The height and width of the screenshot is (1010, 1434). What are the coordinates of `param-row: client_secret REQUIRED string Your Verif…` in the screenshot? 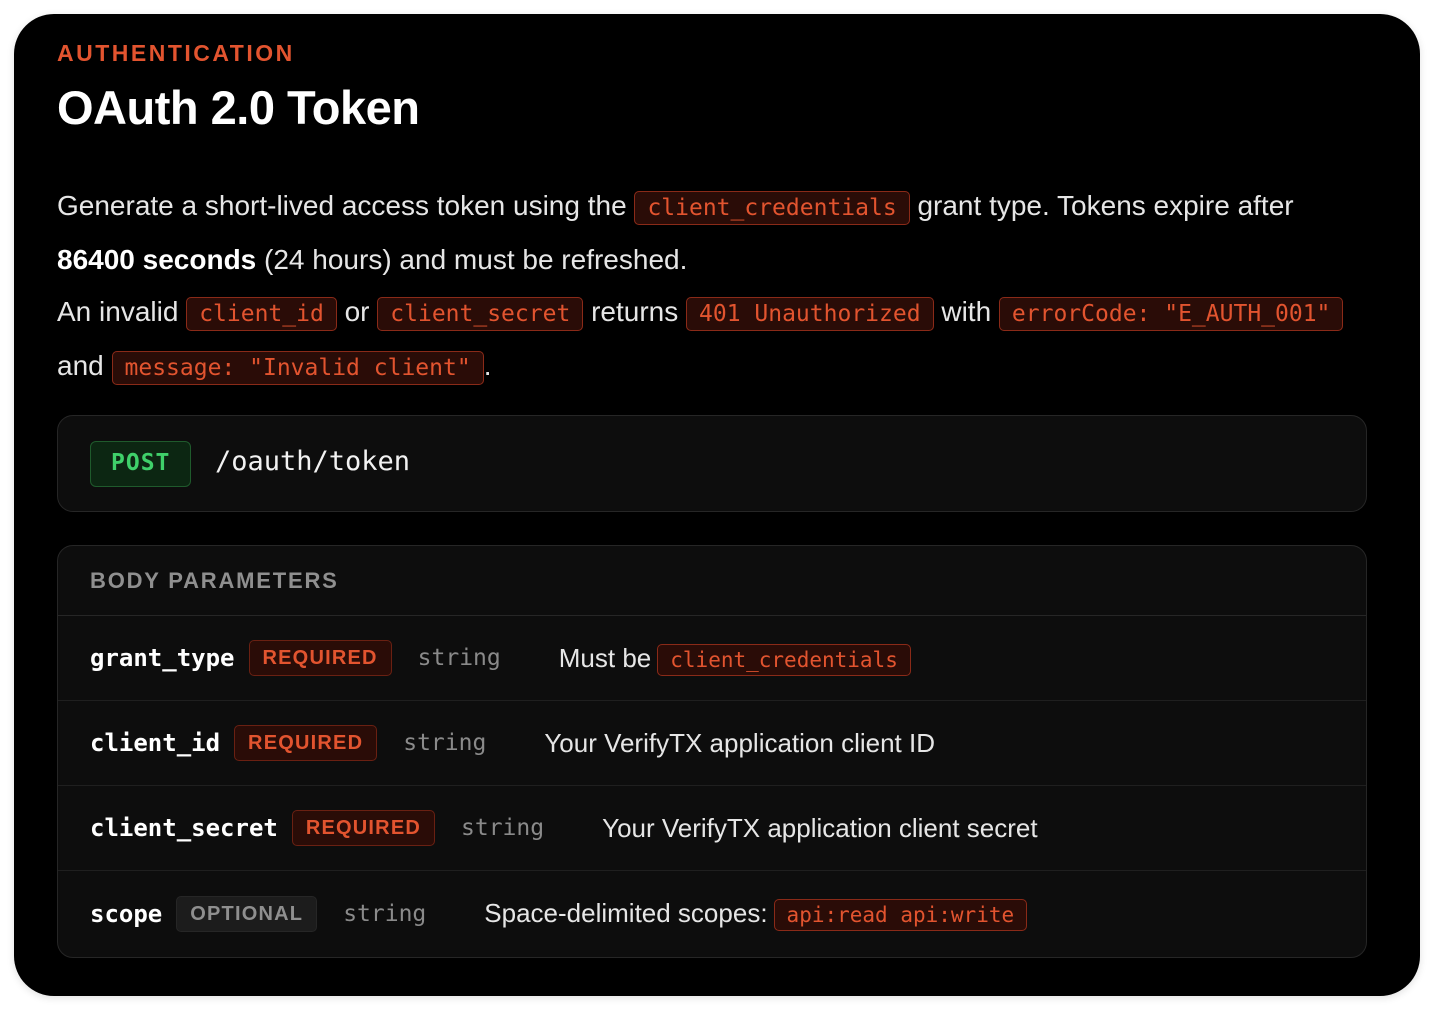 It's located at (712, 828).